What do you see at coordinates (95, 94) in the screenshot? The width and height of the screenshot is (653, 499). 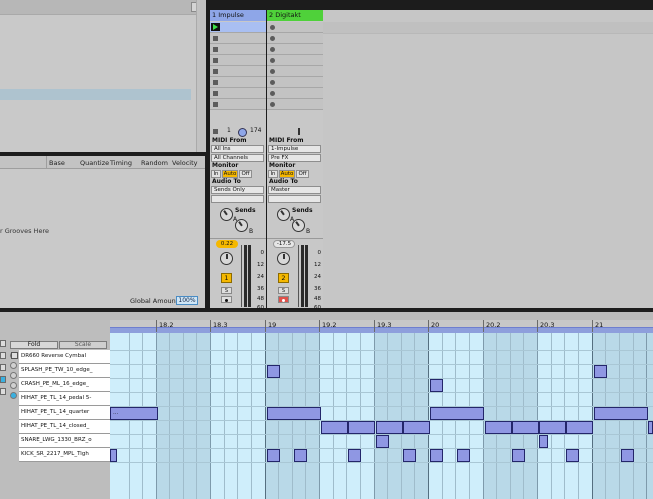 I see `browser-selected-item` at bounding box center [95, 94].